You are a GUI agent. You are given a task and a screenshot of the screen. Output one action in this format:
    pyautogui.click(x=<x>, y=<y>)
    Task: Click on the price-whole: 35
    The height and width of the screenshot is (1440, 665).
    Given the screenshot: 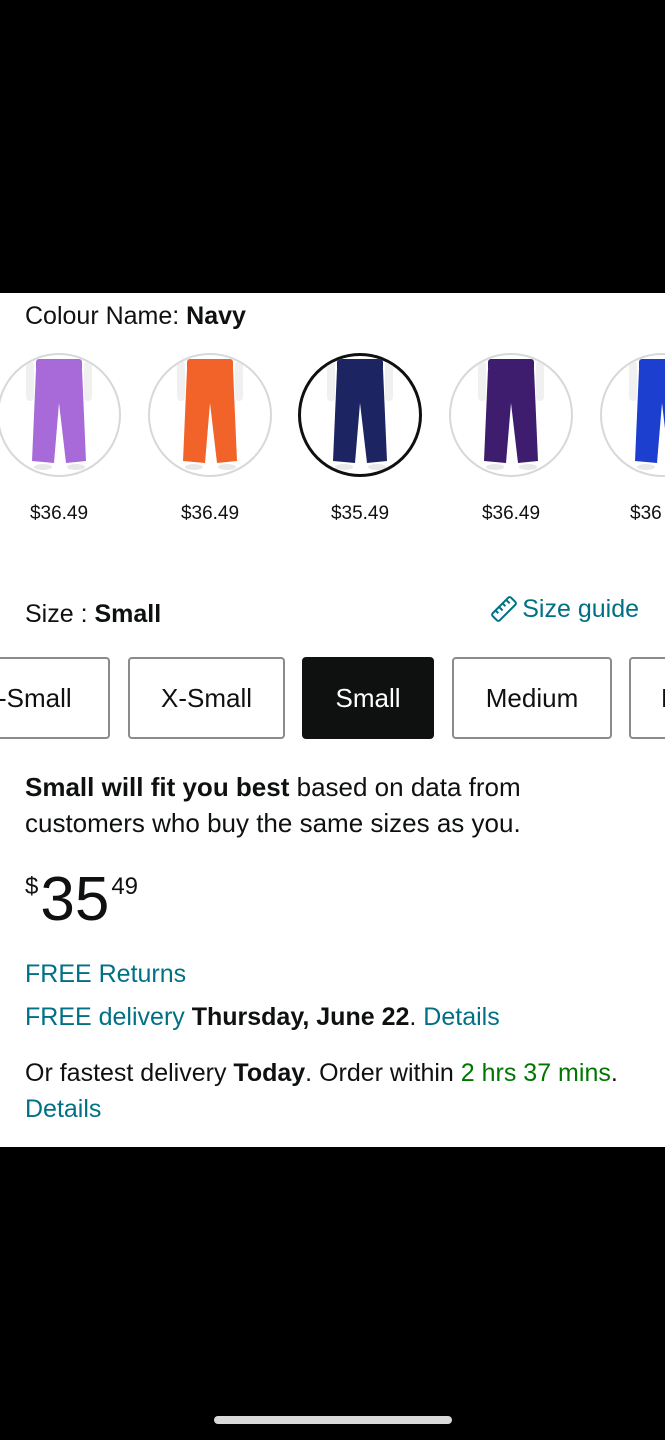 What is the action you would take?
    pyautogui.click(x=75, y=899)
    